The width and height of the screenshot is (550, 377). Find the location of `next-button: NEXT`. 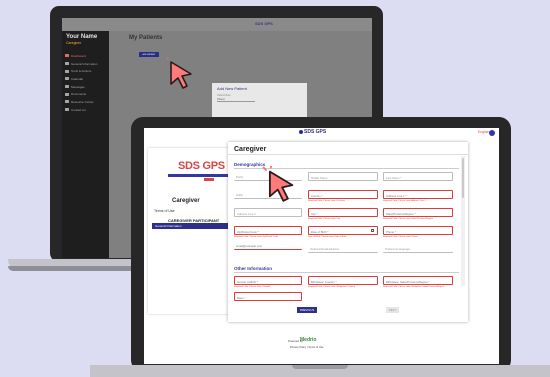

next-button: NEXT is located at coordinates (392, 310).